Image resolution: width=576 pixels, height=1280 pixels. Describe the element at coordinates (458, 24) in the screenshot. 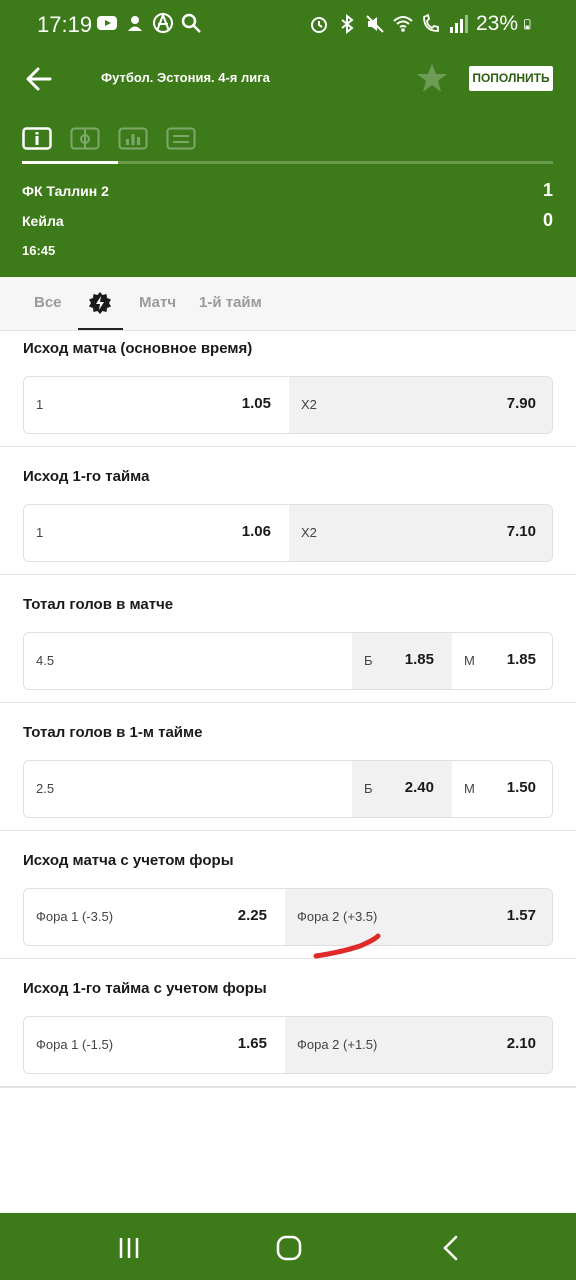

I see `signal-icon` at that location.